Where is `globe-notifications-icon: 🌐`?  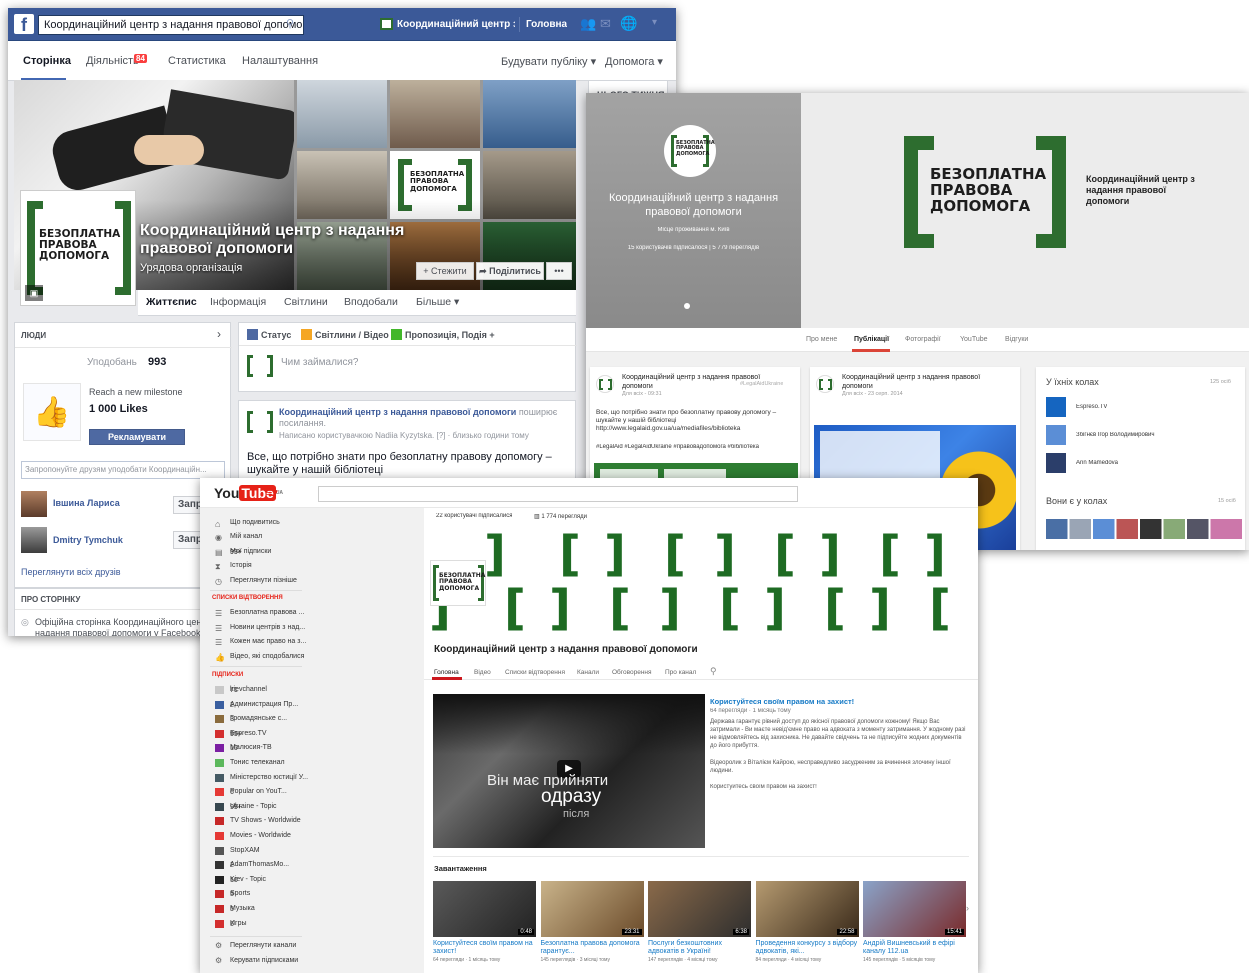 globe-notifications-icon: 🌐 is located at coordinates (628, 23).